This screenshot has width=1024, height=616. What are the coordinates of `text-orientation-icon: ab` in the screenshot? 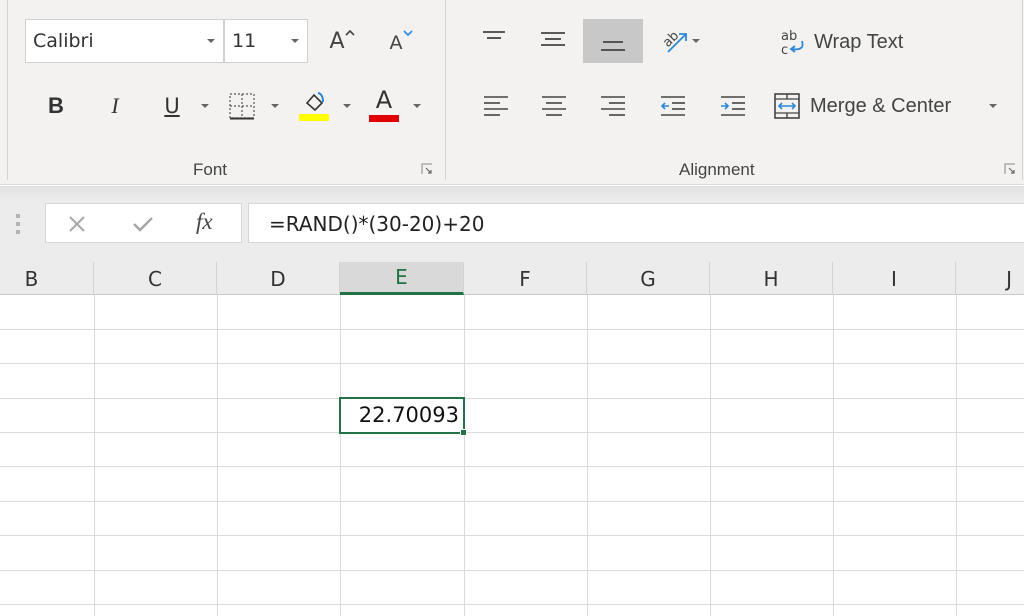 It's located at (673, 41).